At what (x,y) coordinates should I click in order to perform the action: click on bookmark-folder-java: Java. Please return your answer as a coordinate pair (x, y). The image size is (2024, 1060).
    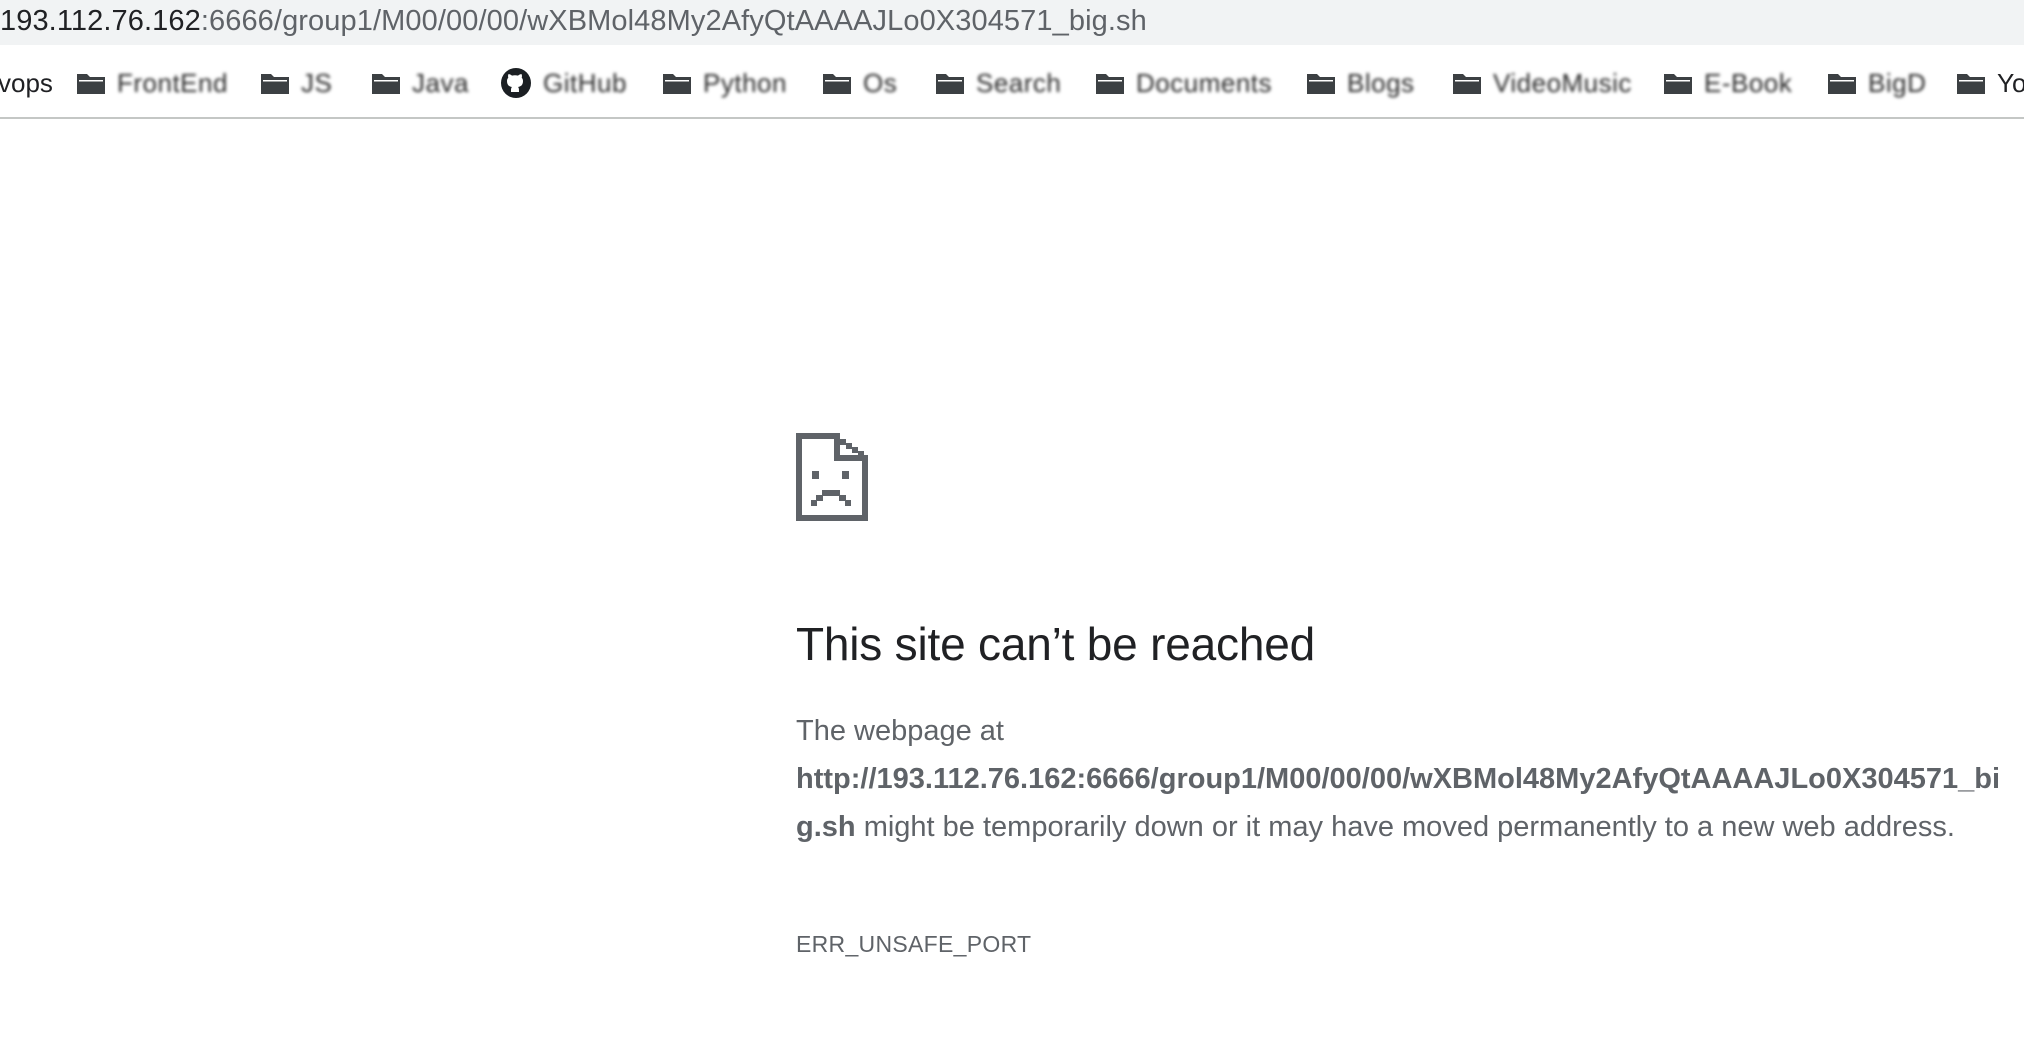
    Looking at the image, I should click on (420, 83).